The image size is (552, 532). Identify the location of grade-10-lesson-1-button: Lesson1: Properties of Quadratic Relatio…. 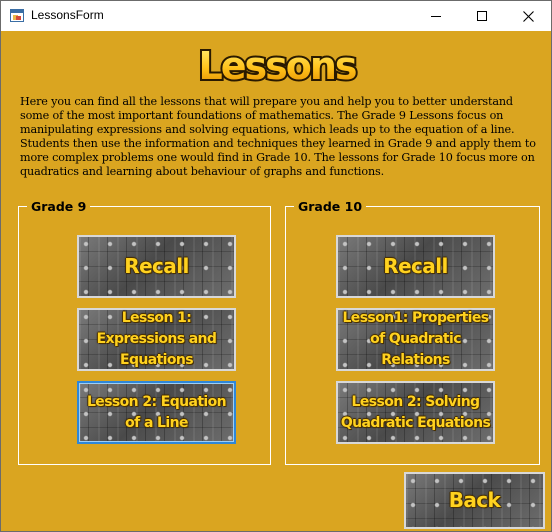
(415, 339).